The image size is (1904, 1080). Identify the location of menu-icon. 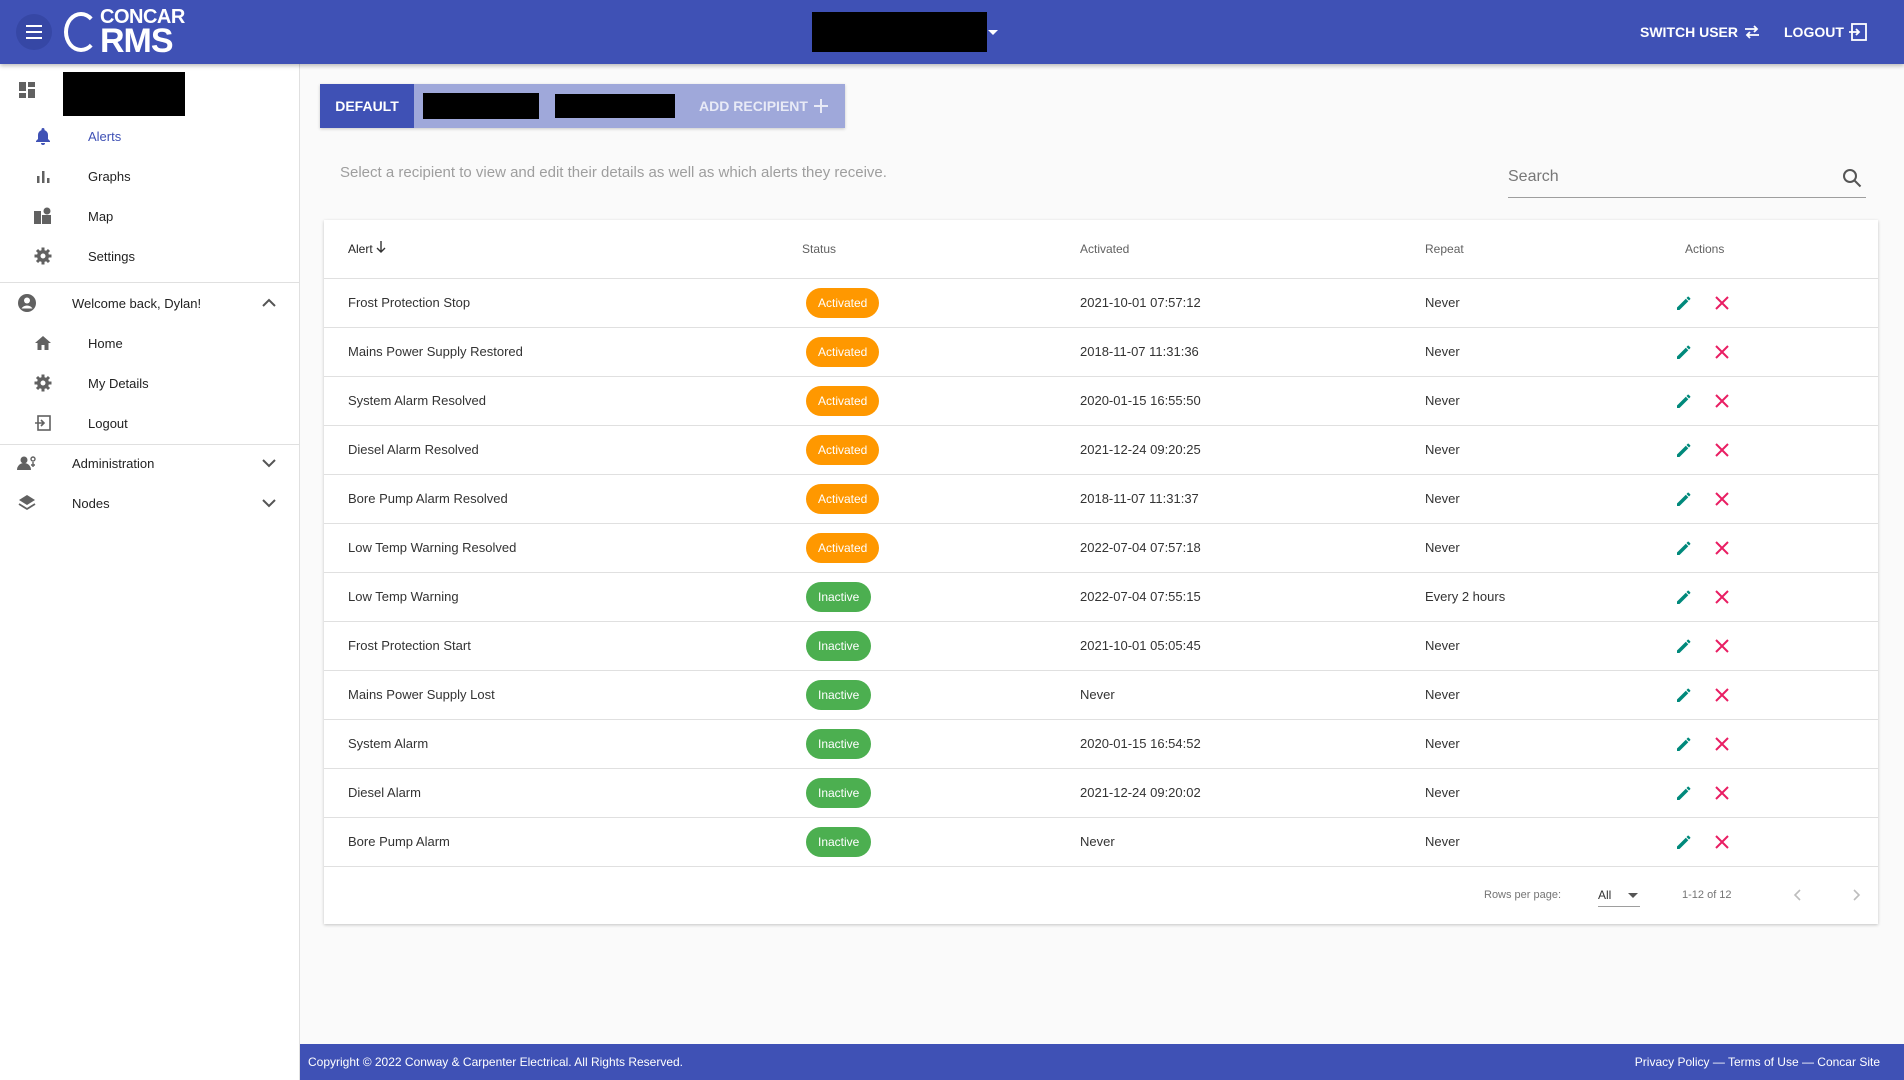
(34, 32).